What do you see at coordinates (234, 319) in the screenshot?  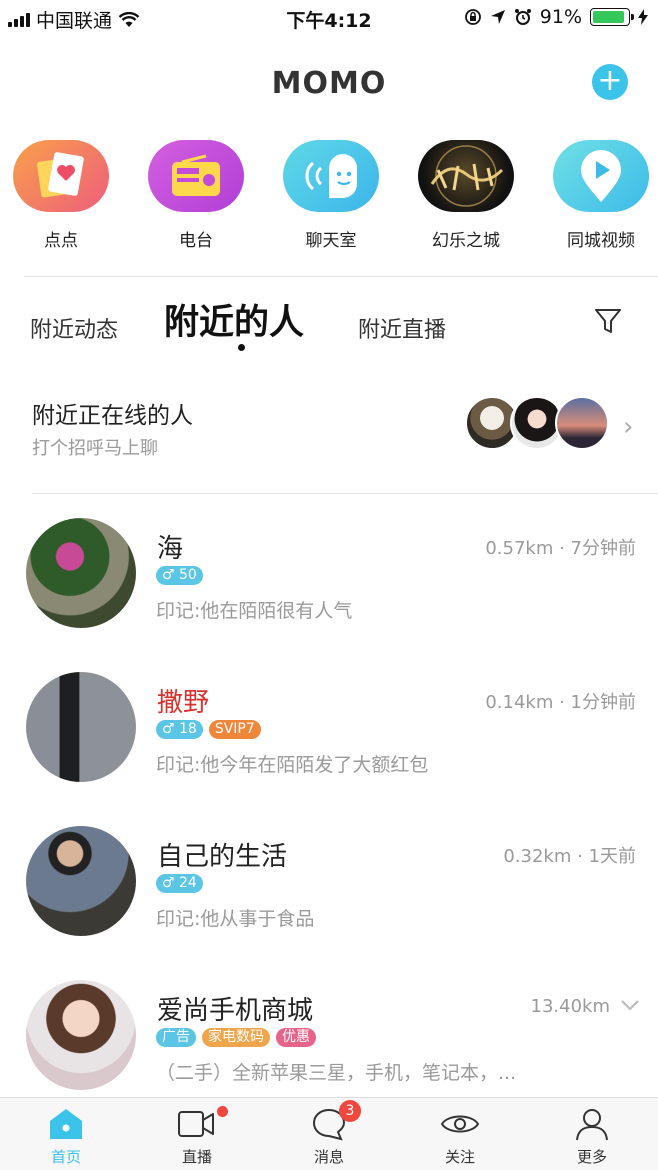 I see `tab-nearby-people: 附近的人` at bounding box center [234, 319].